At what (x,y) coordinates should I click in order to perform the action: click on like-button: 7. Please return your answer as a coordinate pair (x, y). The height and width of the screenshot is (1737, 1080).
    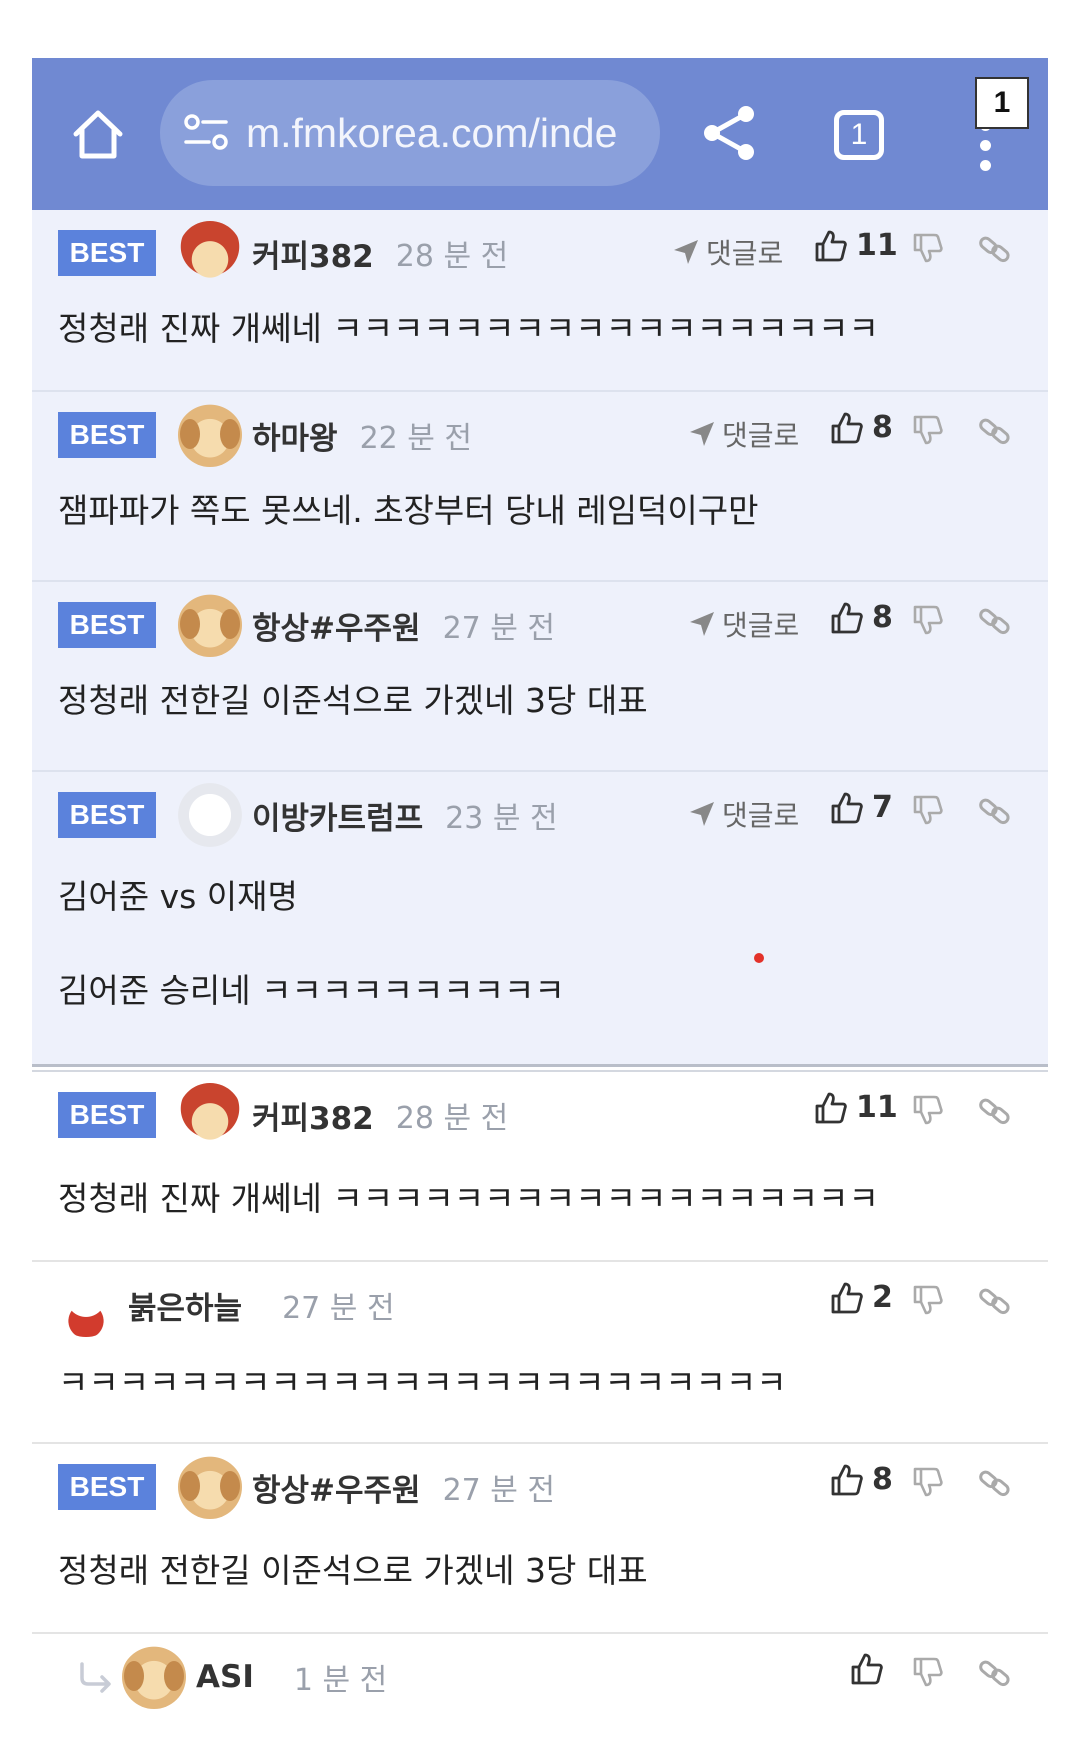
    Looking at the image, I should click on (861, 807).